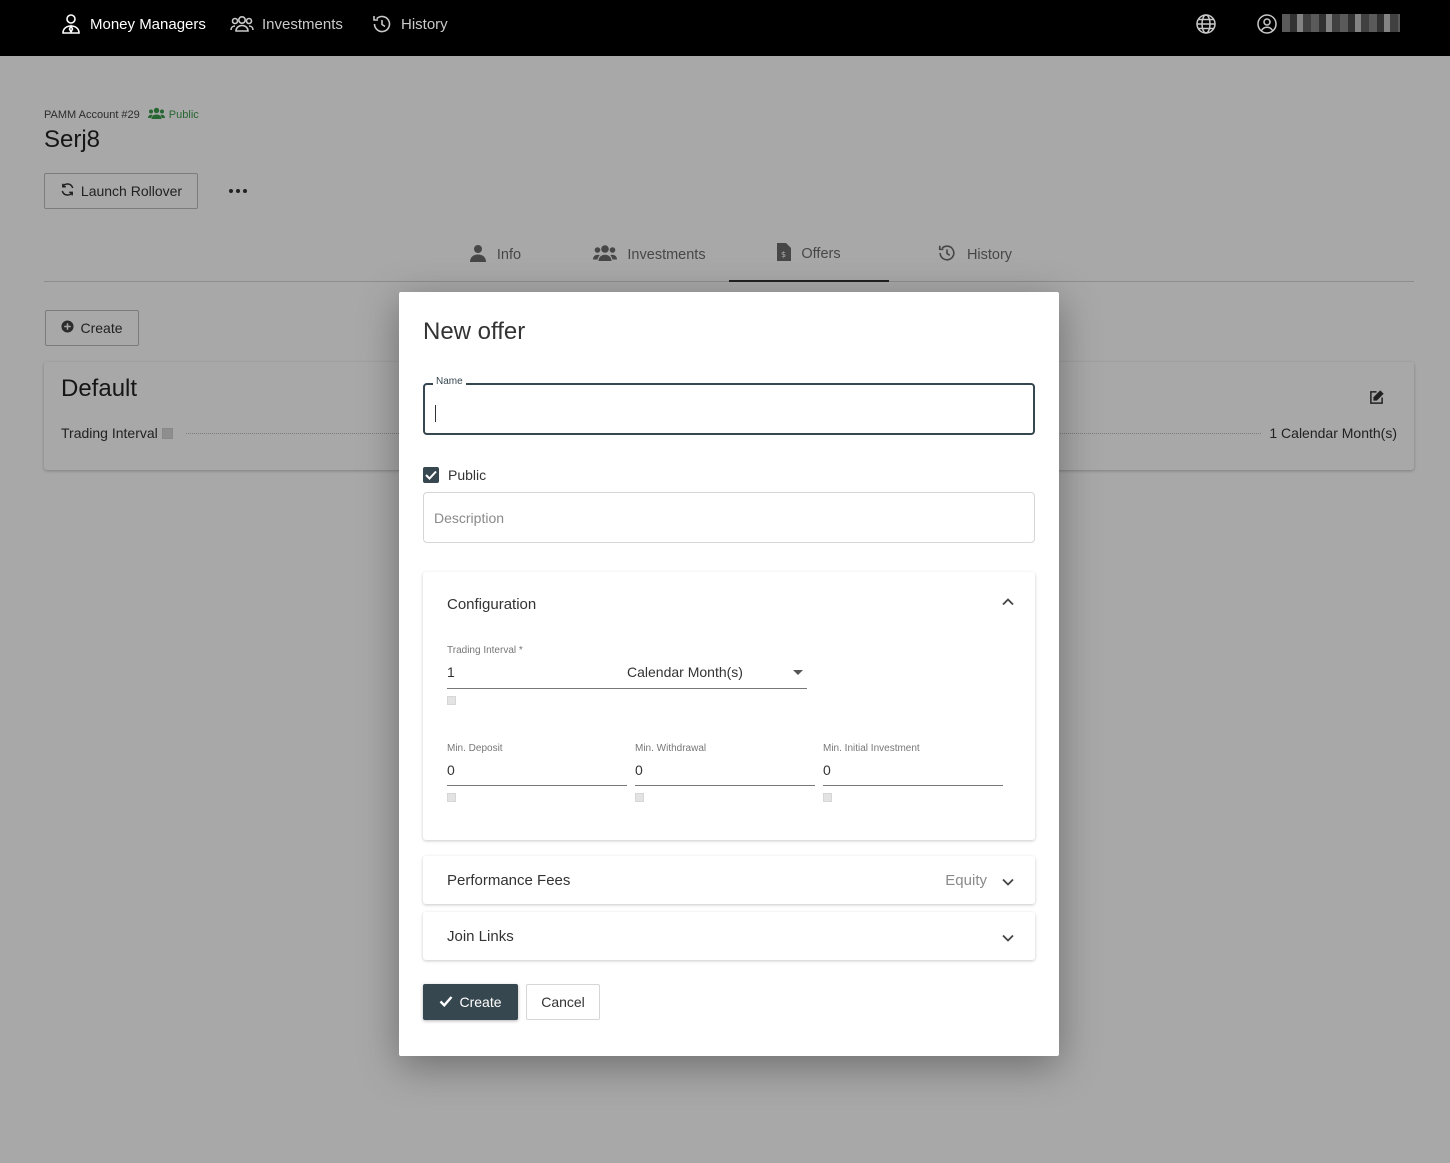 Image resolution: width=1450 pixels, height=1163 pixels. What do you see at coordinates (798, 672) in the screenshot?
I see `caret-down-icon` at bounding box center [798, 672].